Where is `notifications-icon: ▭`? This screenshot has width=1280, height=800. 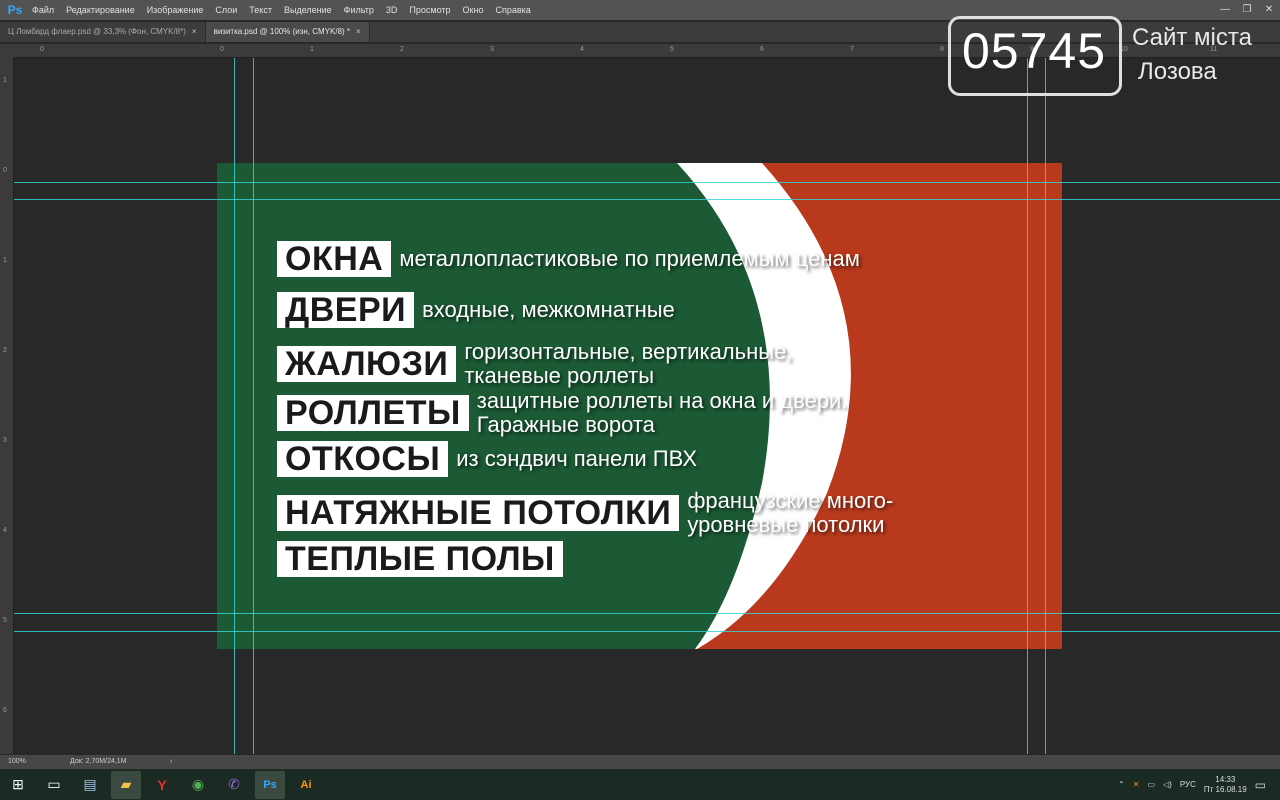
notifications-icon: ▭ is located at coordinates (1260, 785).